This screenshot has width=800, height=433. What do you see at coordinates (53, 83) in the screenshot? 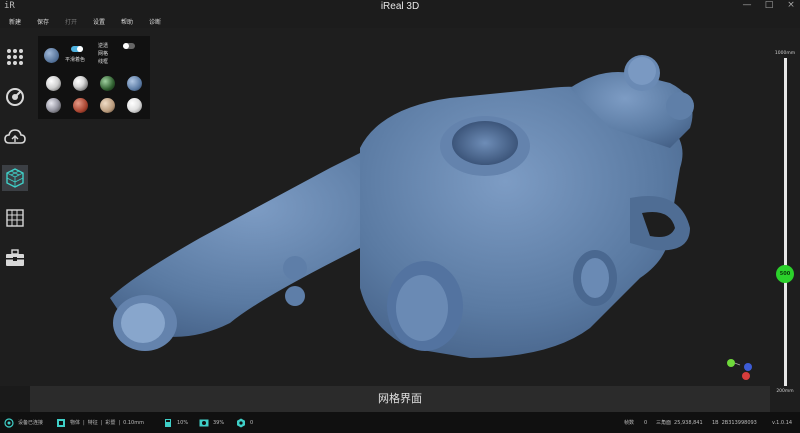
I see `material-swatch-silver` at bounding box center [53, 83].